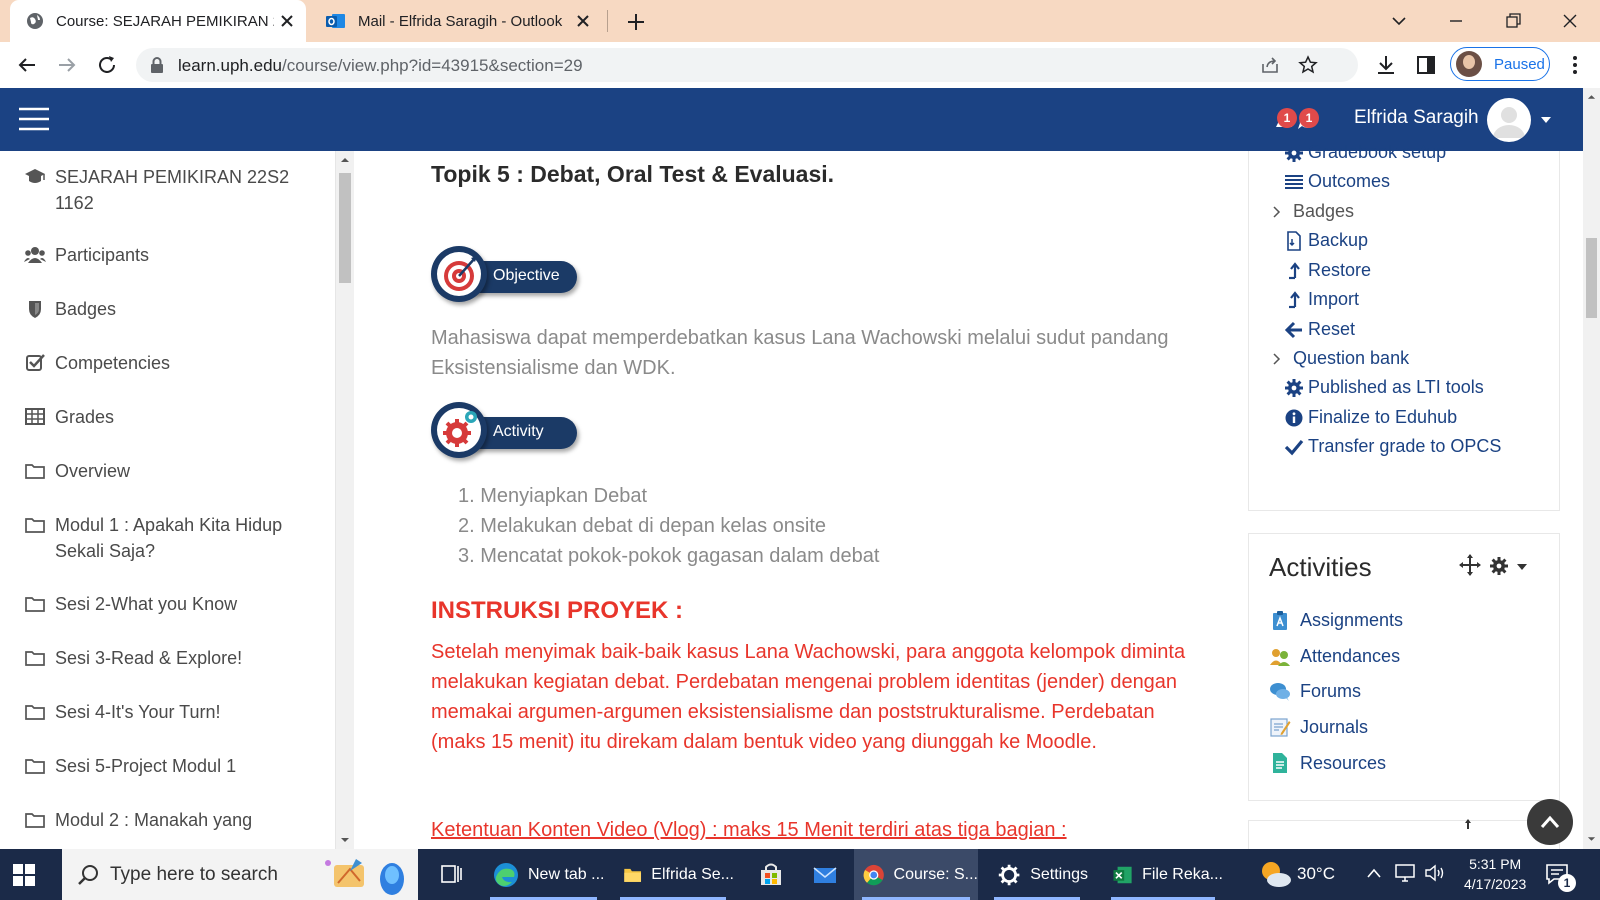  Describe the element at coordinates (1340, 358) in the screenshot. I see `admin-item-question-bank: Question bank` at that location.